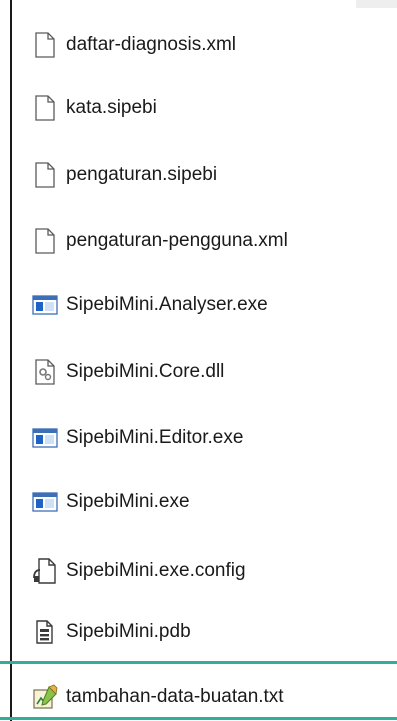 The image size is (397, 721). What do you see at coordinates (204, 108) in the screenshot?
I see `file-row-kata-sipebi: kata.sipebi` at bounding box center [204, 108].